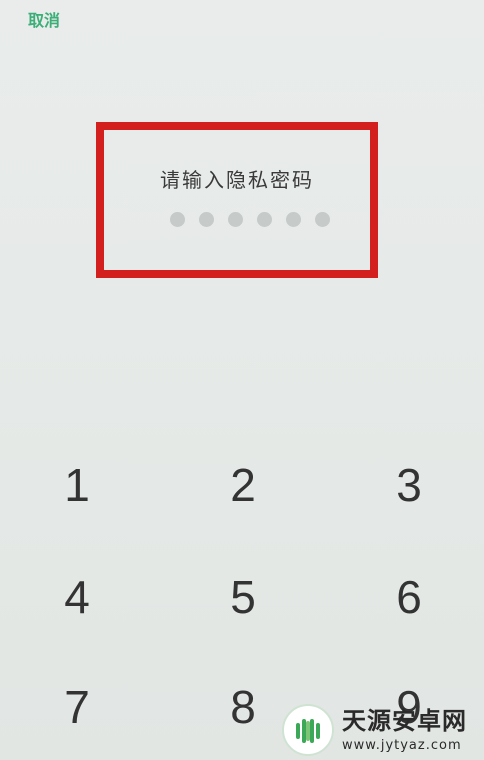  Describe the element at coordinates (243, 597) in the screenshot. I see `key-5: 5` at that location.